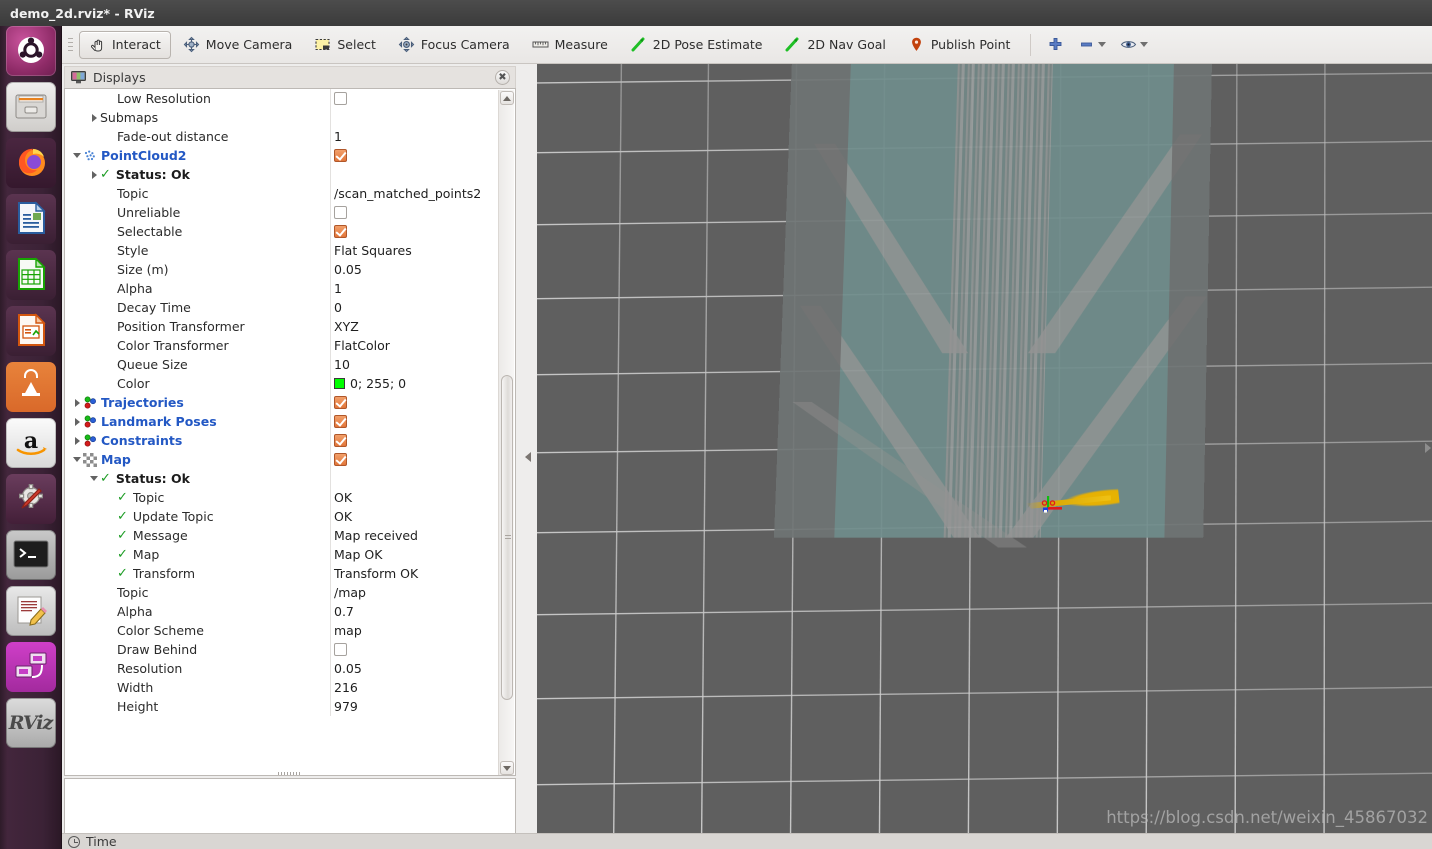 This screenshot has height=849, width=1432. Describe the element at coordinates (414, 497) in the screenshot. I see `tree-row-value: OK` at that location.